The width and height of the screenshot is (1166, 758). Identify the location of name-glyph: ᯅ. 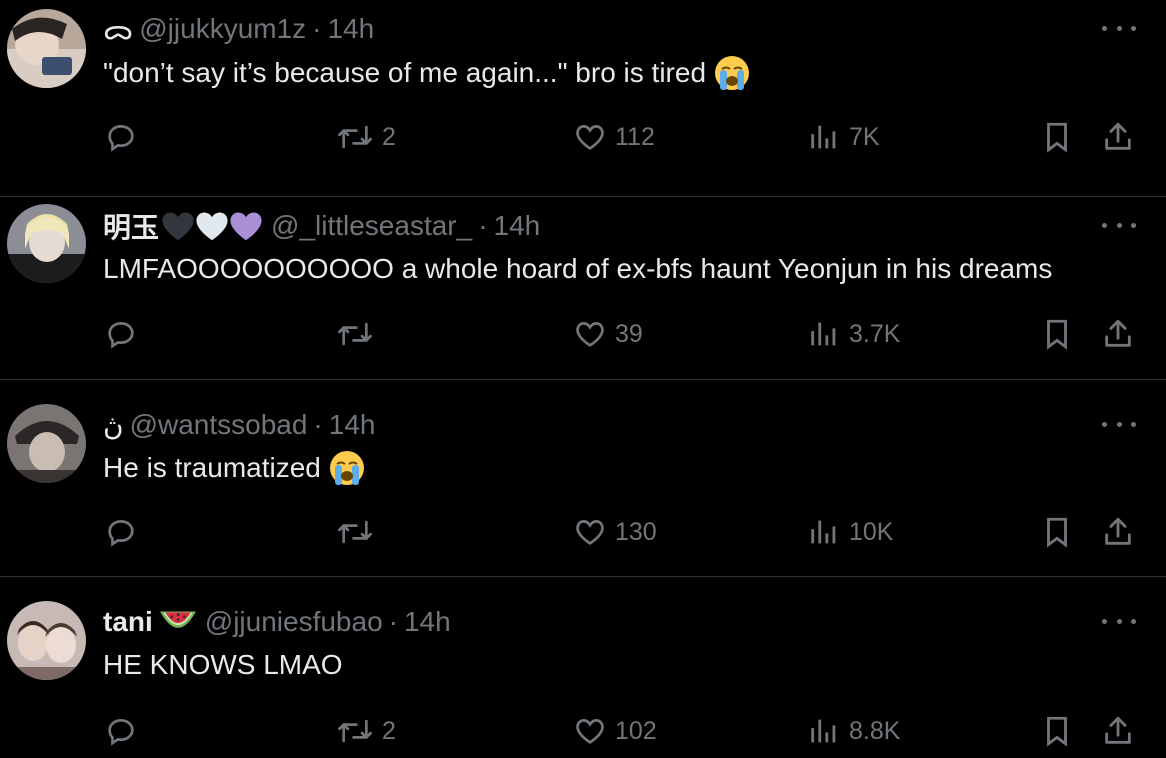
(118, 29).